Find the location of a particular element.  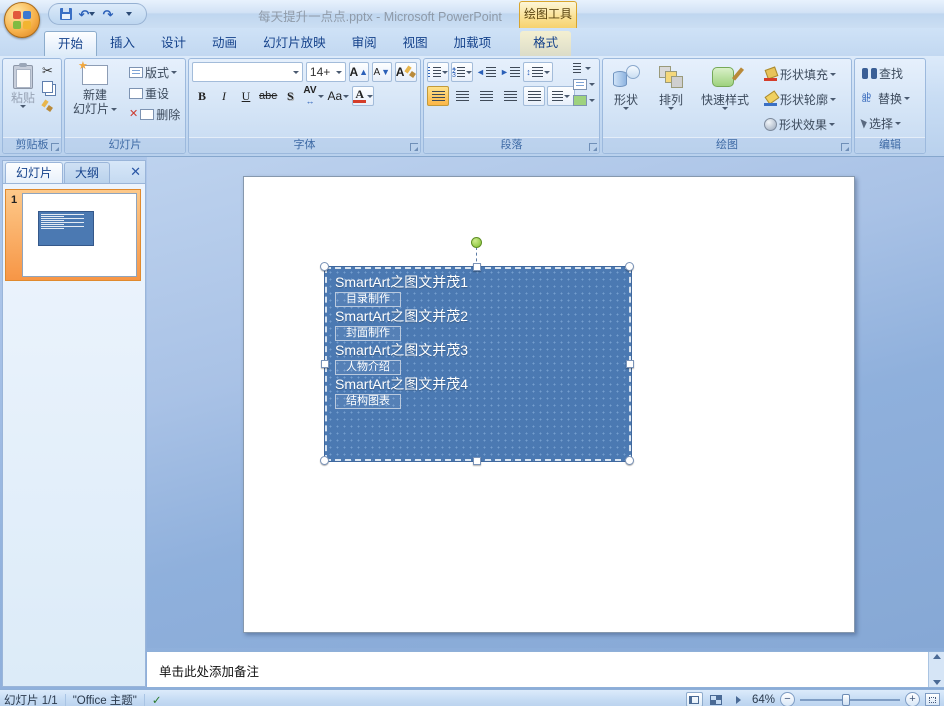

spellcheck-icon: ✓ is located at coordinates (157, 699).